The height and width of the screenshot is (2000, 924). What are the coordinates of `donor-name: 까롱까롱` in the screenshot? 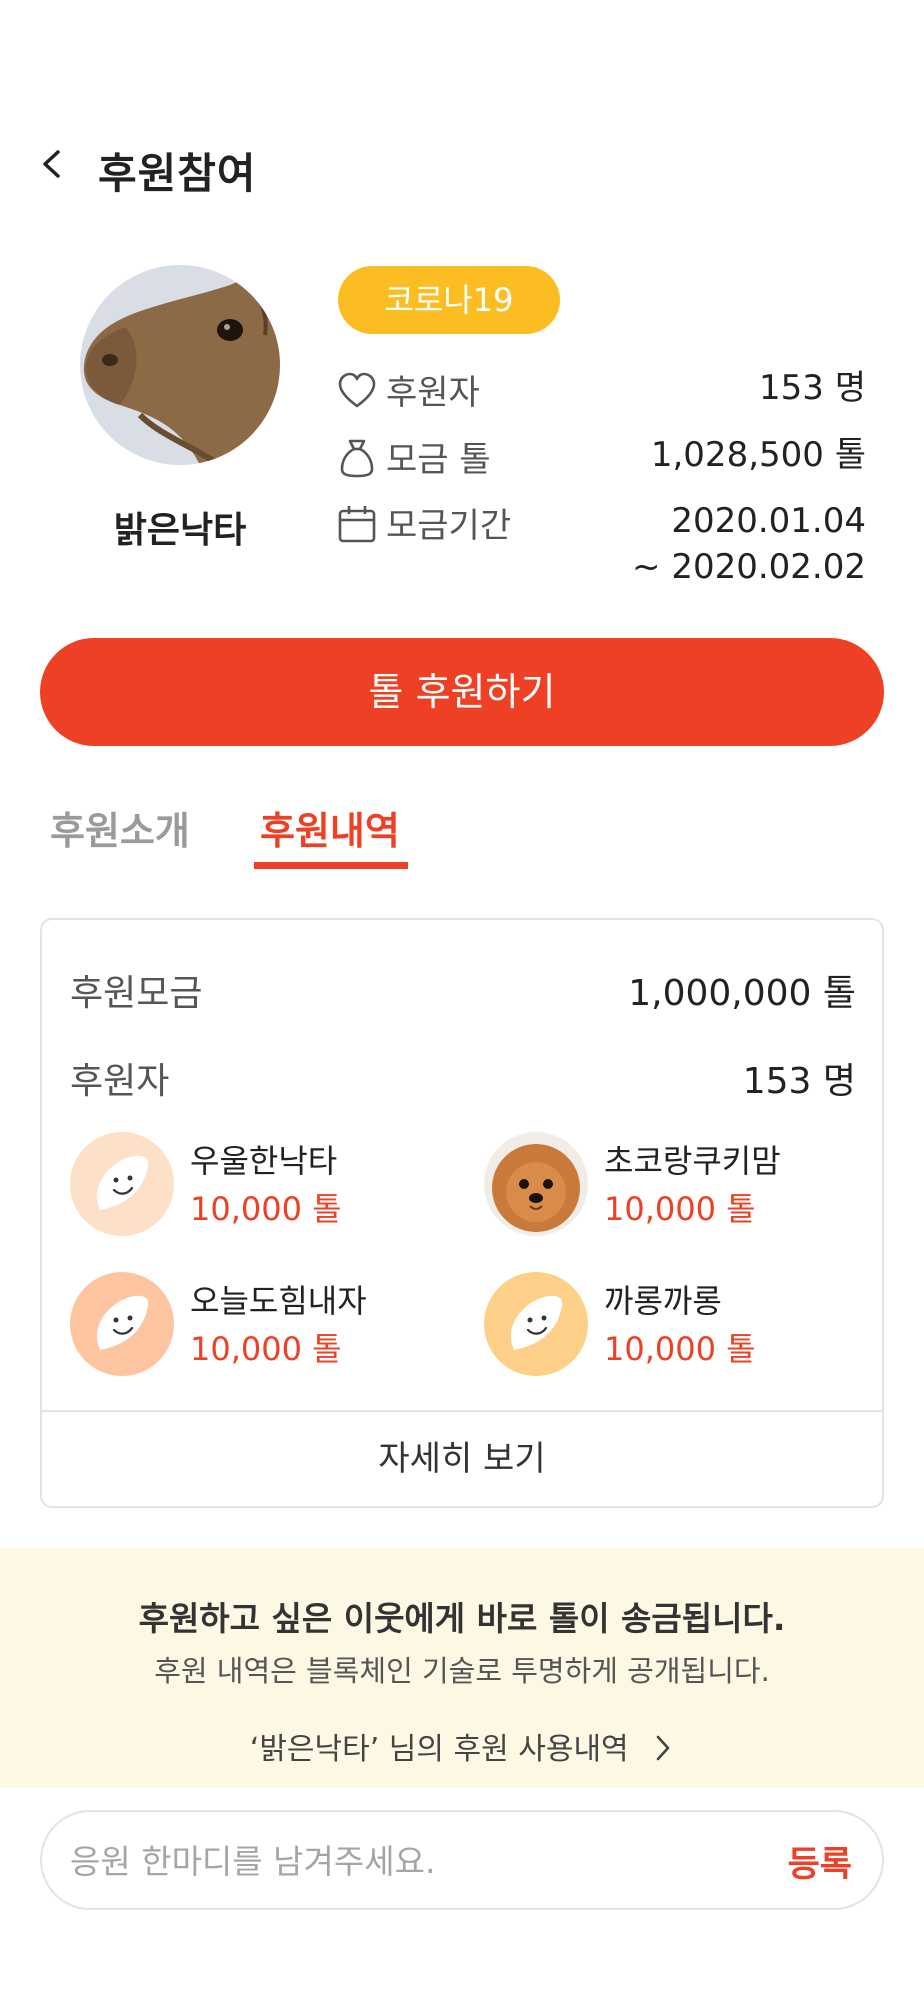 It's located at (663, 1301).